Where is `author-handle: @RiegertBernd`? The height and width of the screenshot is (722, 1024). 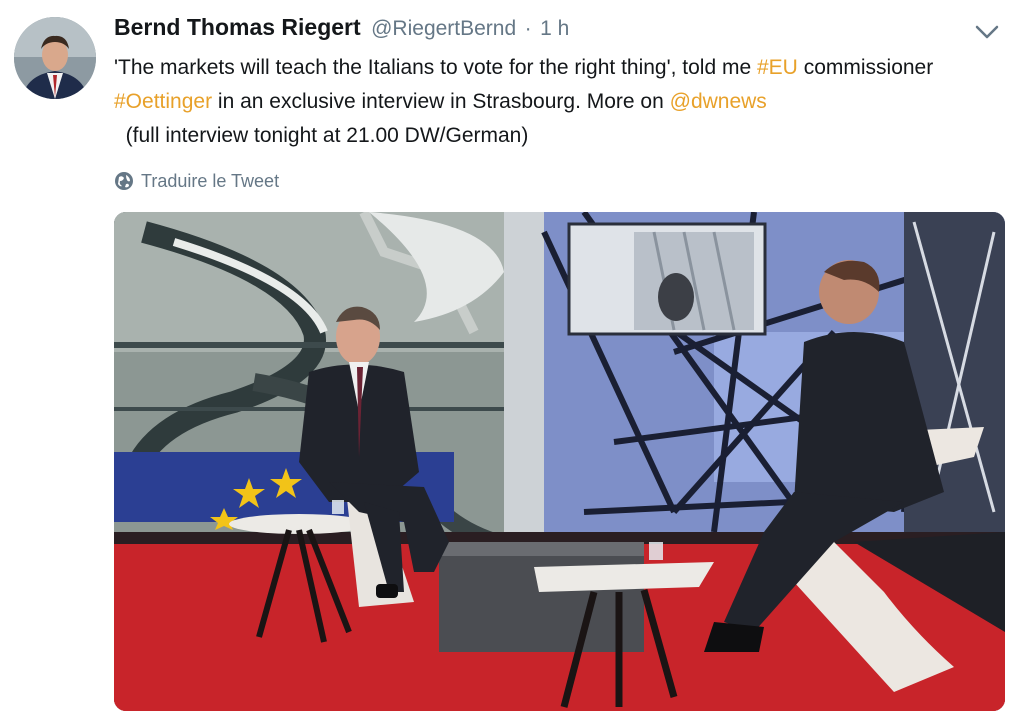
author-handle: @RiegertBernd is located at coordinates (443, 28).